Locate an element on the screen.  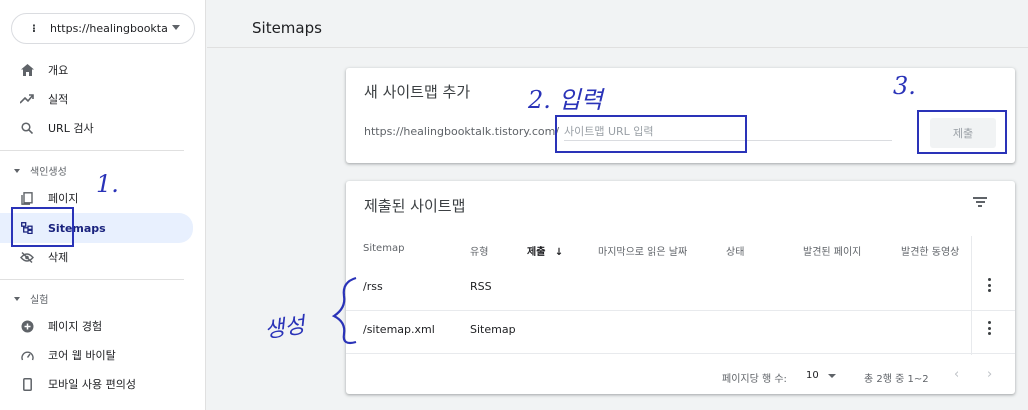
annotation-brace-icon is located at coordinates (344, 310).